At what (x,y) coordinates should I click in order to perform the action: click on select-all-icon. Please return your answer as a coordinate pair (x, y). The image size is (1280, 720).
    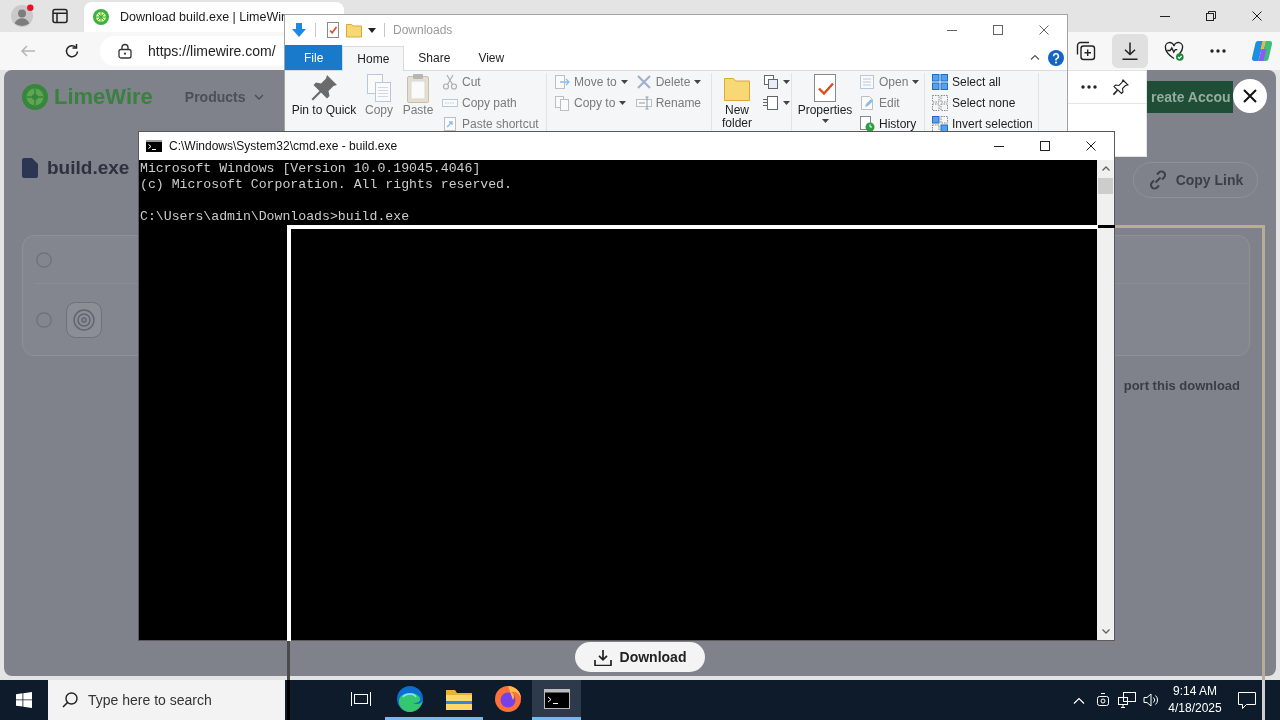
    Looking at the image, I should click on (940, 82).